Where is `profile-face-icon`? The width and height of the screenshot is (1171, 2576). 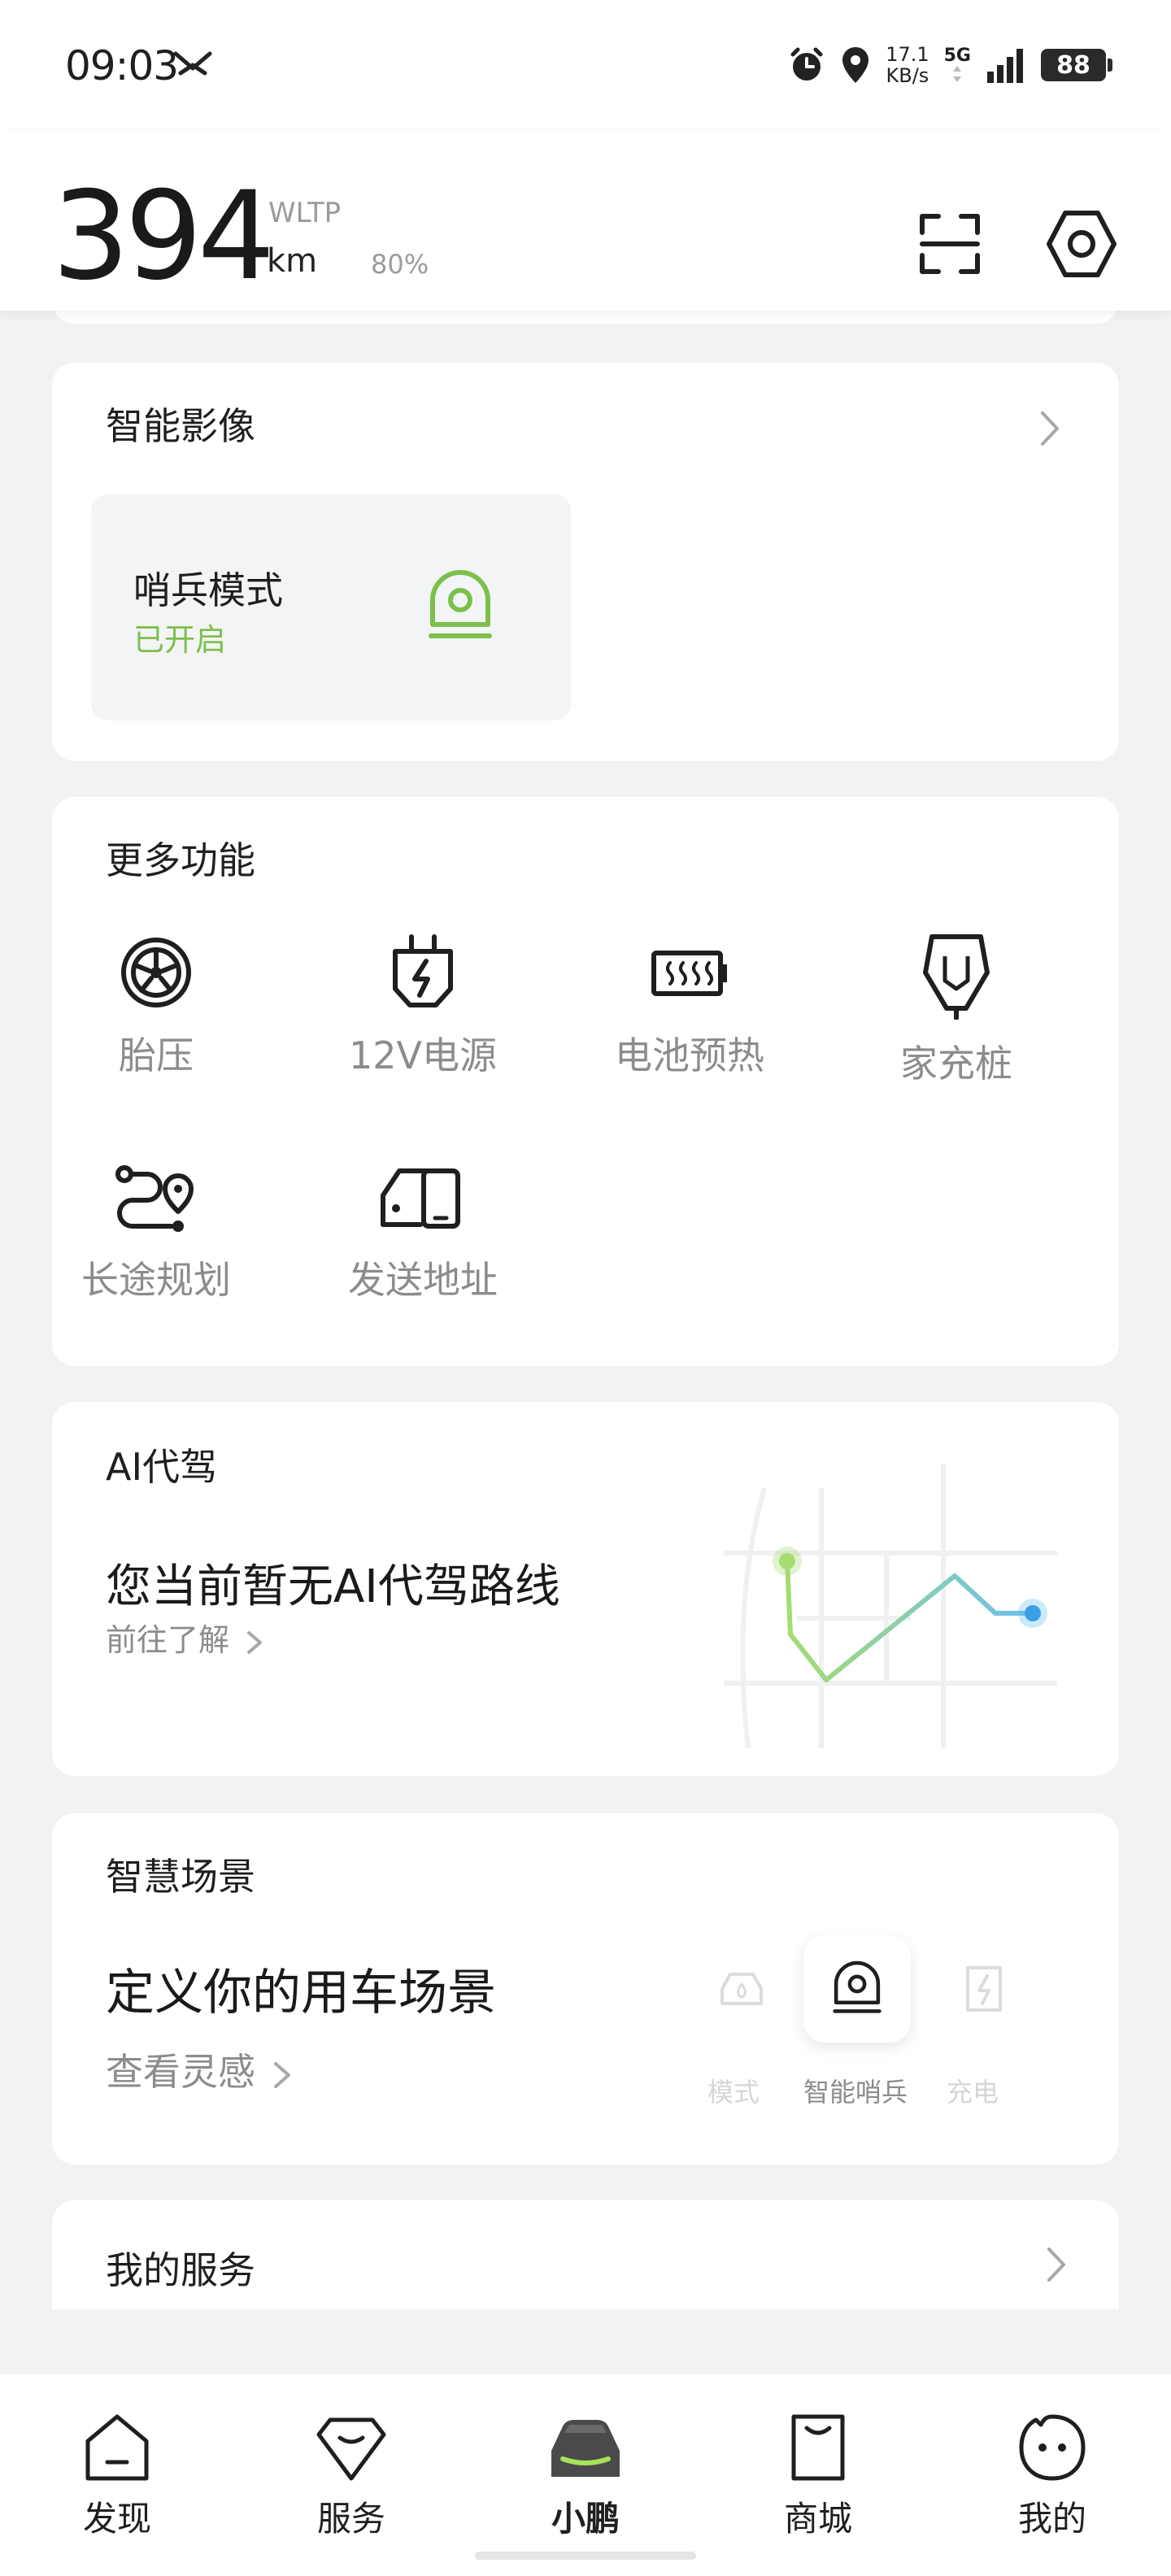
profile-face-icon is located at coordinates (1052, 2448).